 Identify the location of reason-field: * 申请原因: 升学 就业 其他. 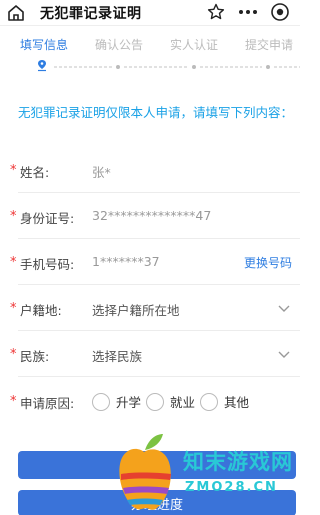
(150, 402).